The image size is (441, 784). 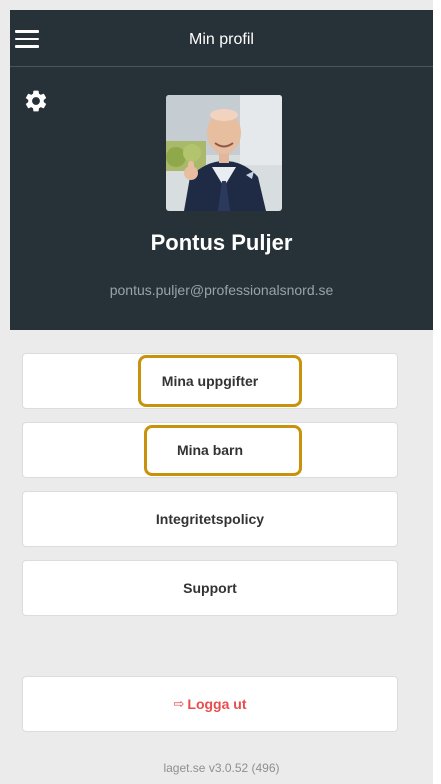 I want to click on mina-barn-label: Mina barn, so click(x=210, y=450).